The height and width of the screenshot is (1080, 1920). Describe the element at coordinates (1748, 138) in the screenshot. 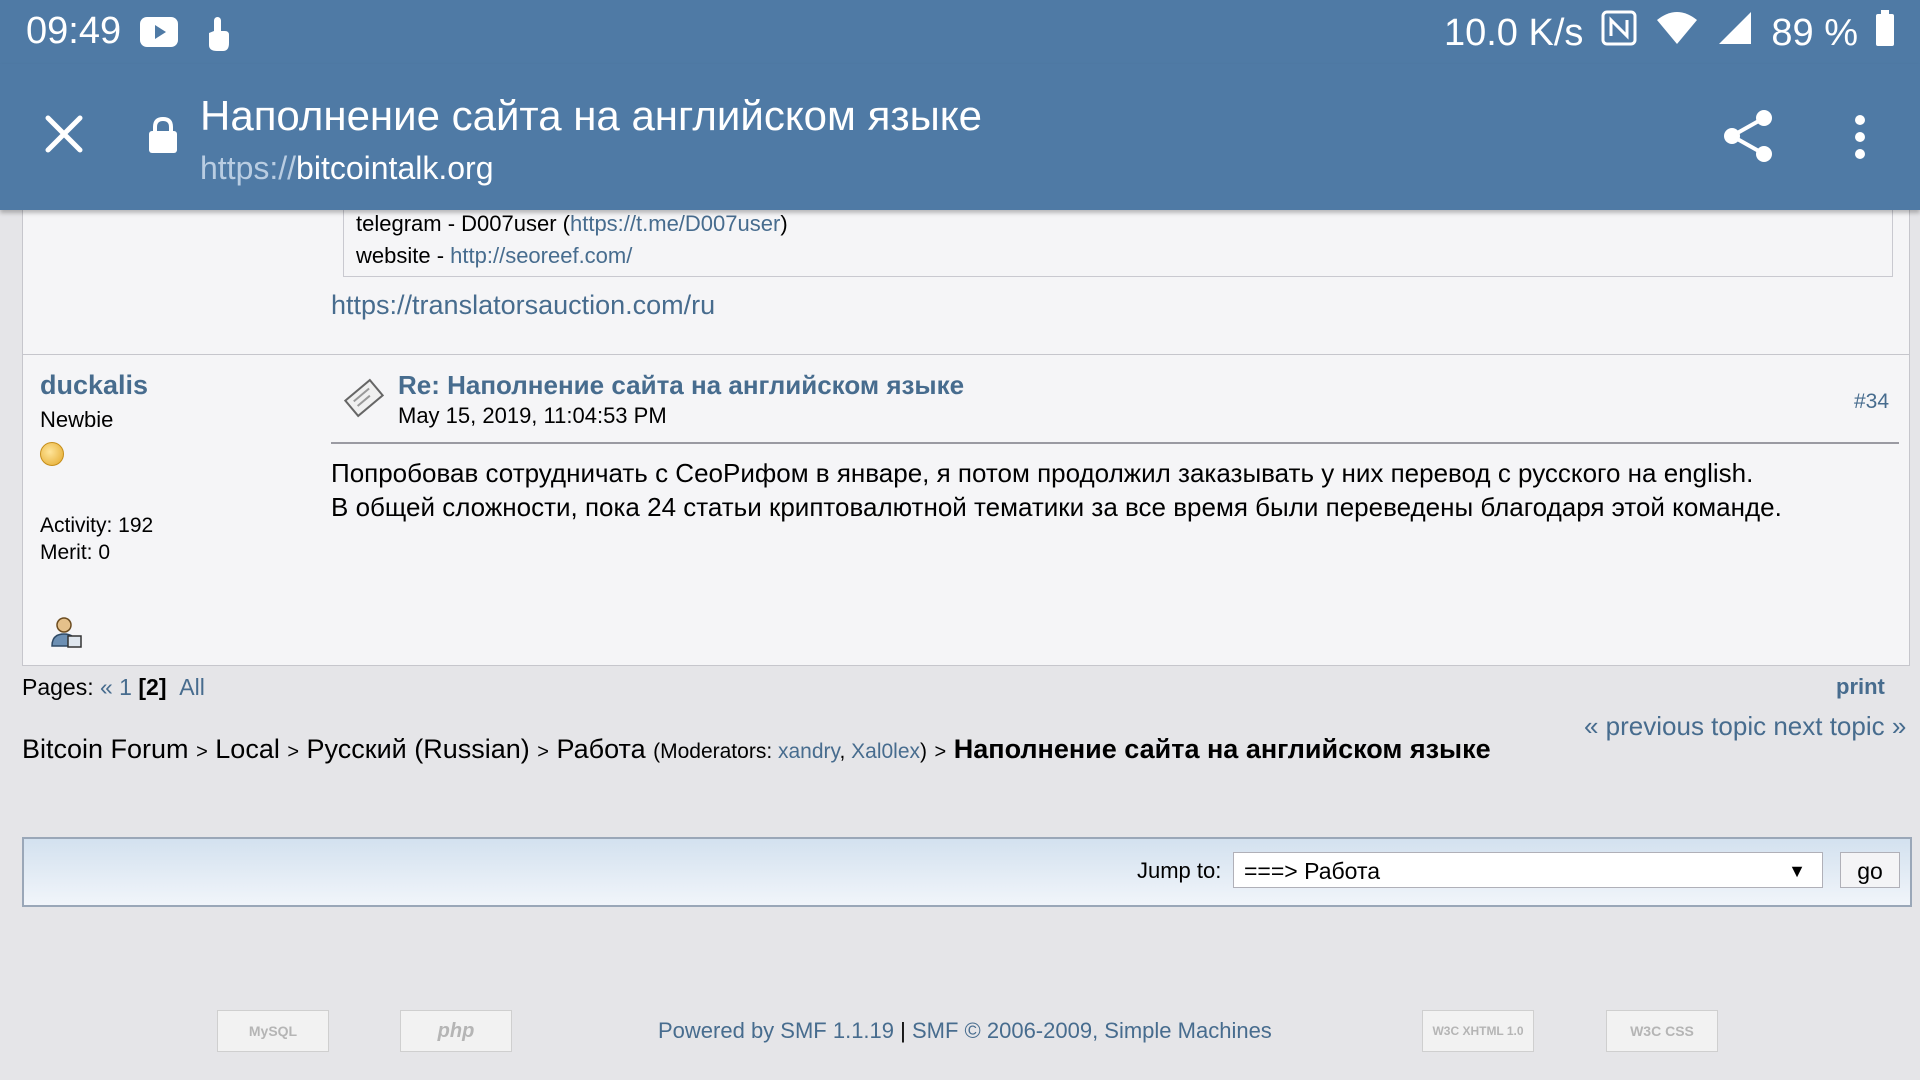

I see `share-icon` at that location.